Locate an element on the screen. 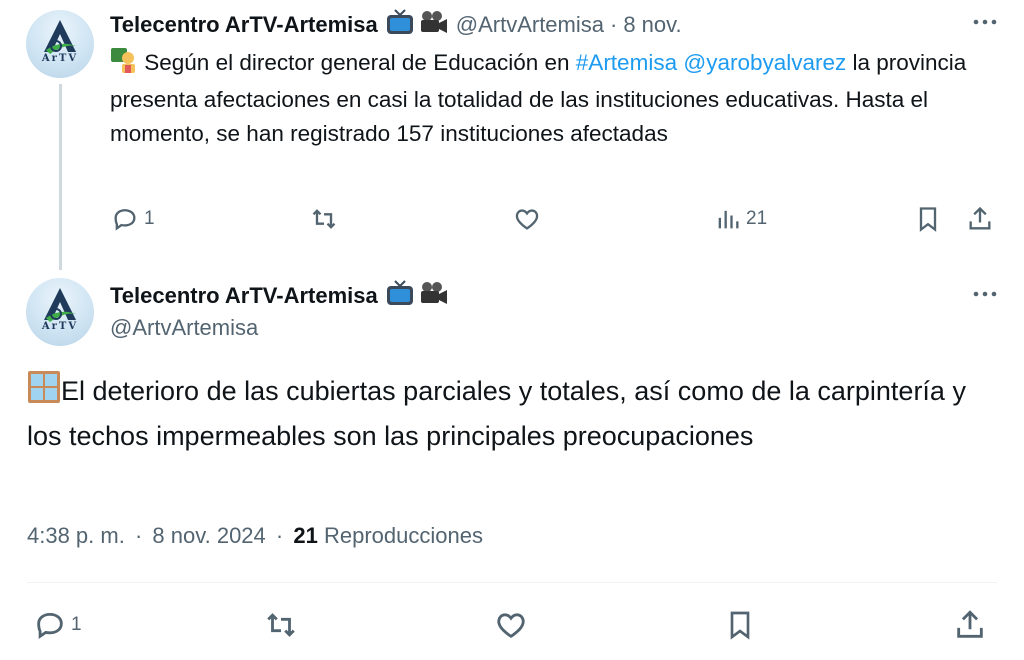 Image resolution: width=1024 pixels, height=660 pixels. tweet1-actions: 1 21 is located at coordinates (558, 220).